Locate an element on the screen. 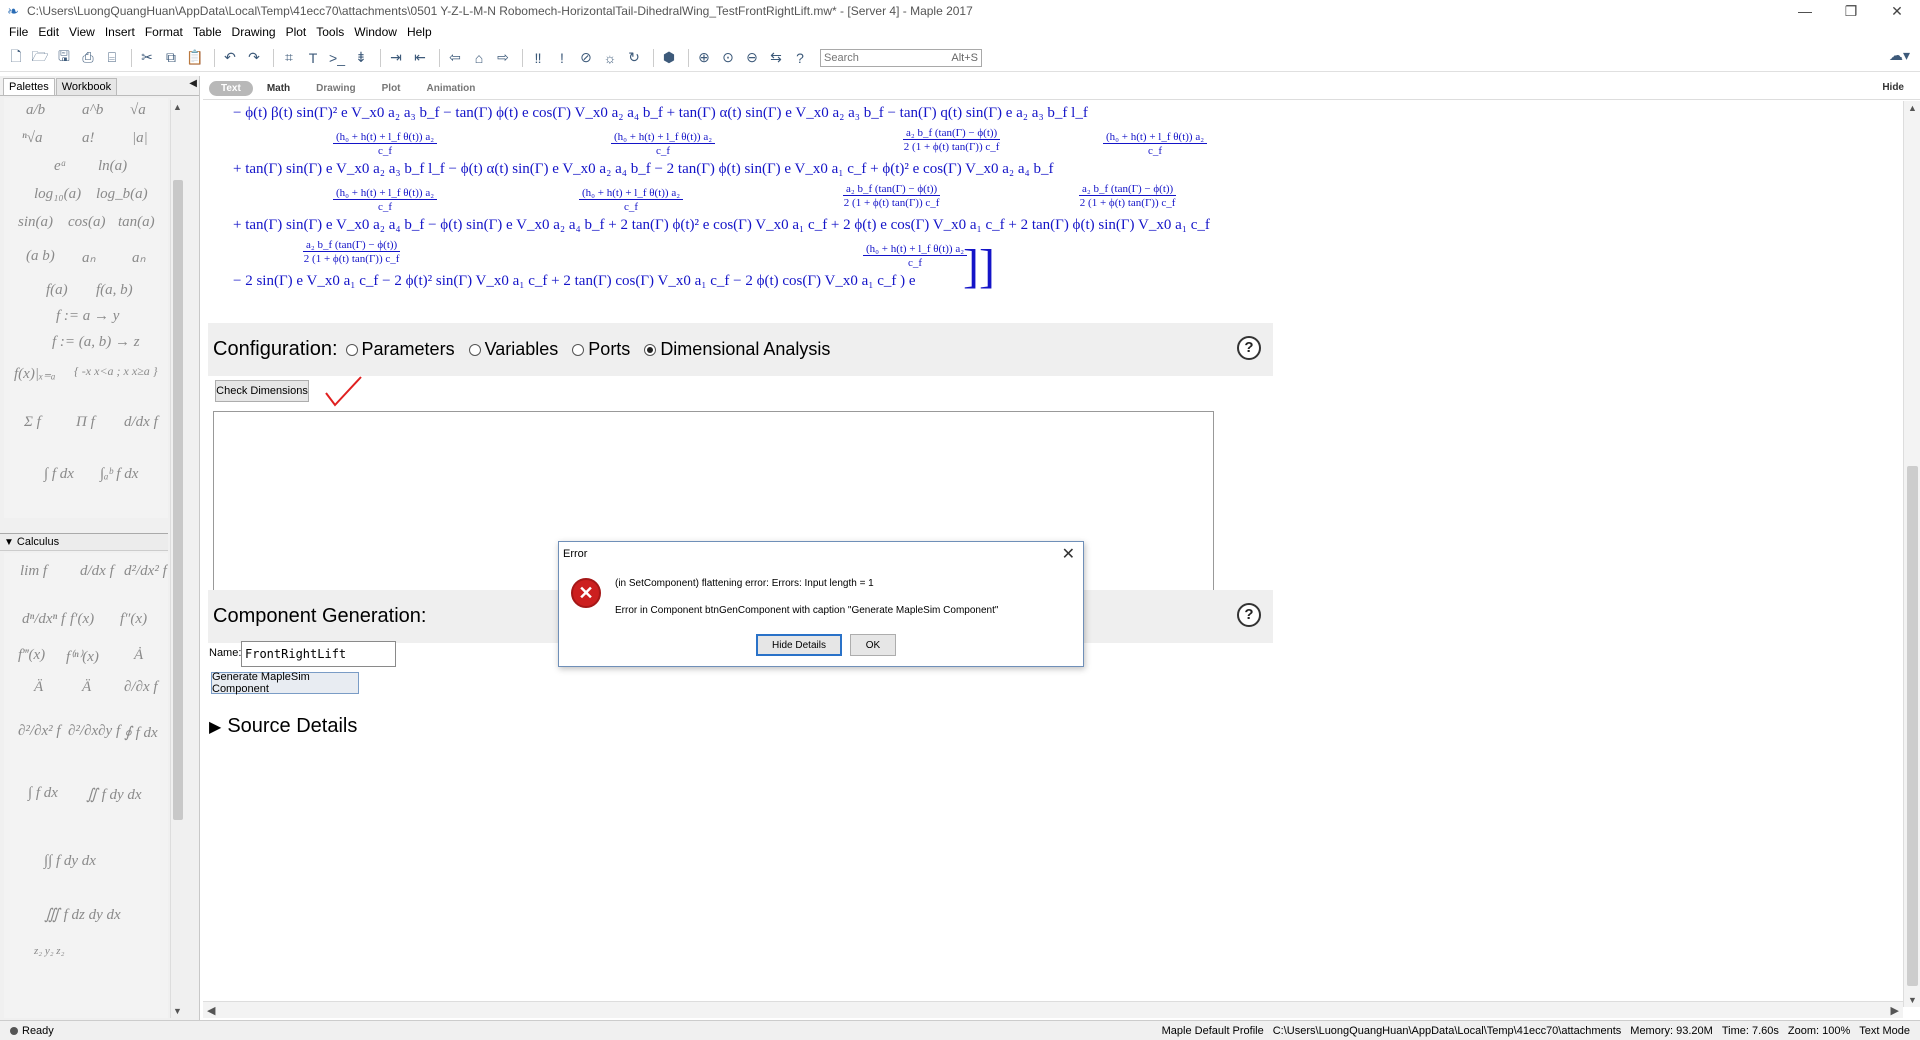  restart-icon: ↻ is located at coordinates (634, 58).